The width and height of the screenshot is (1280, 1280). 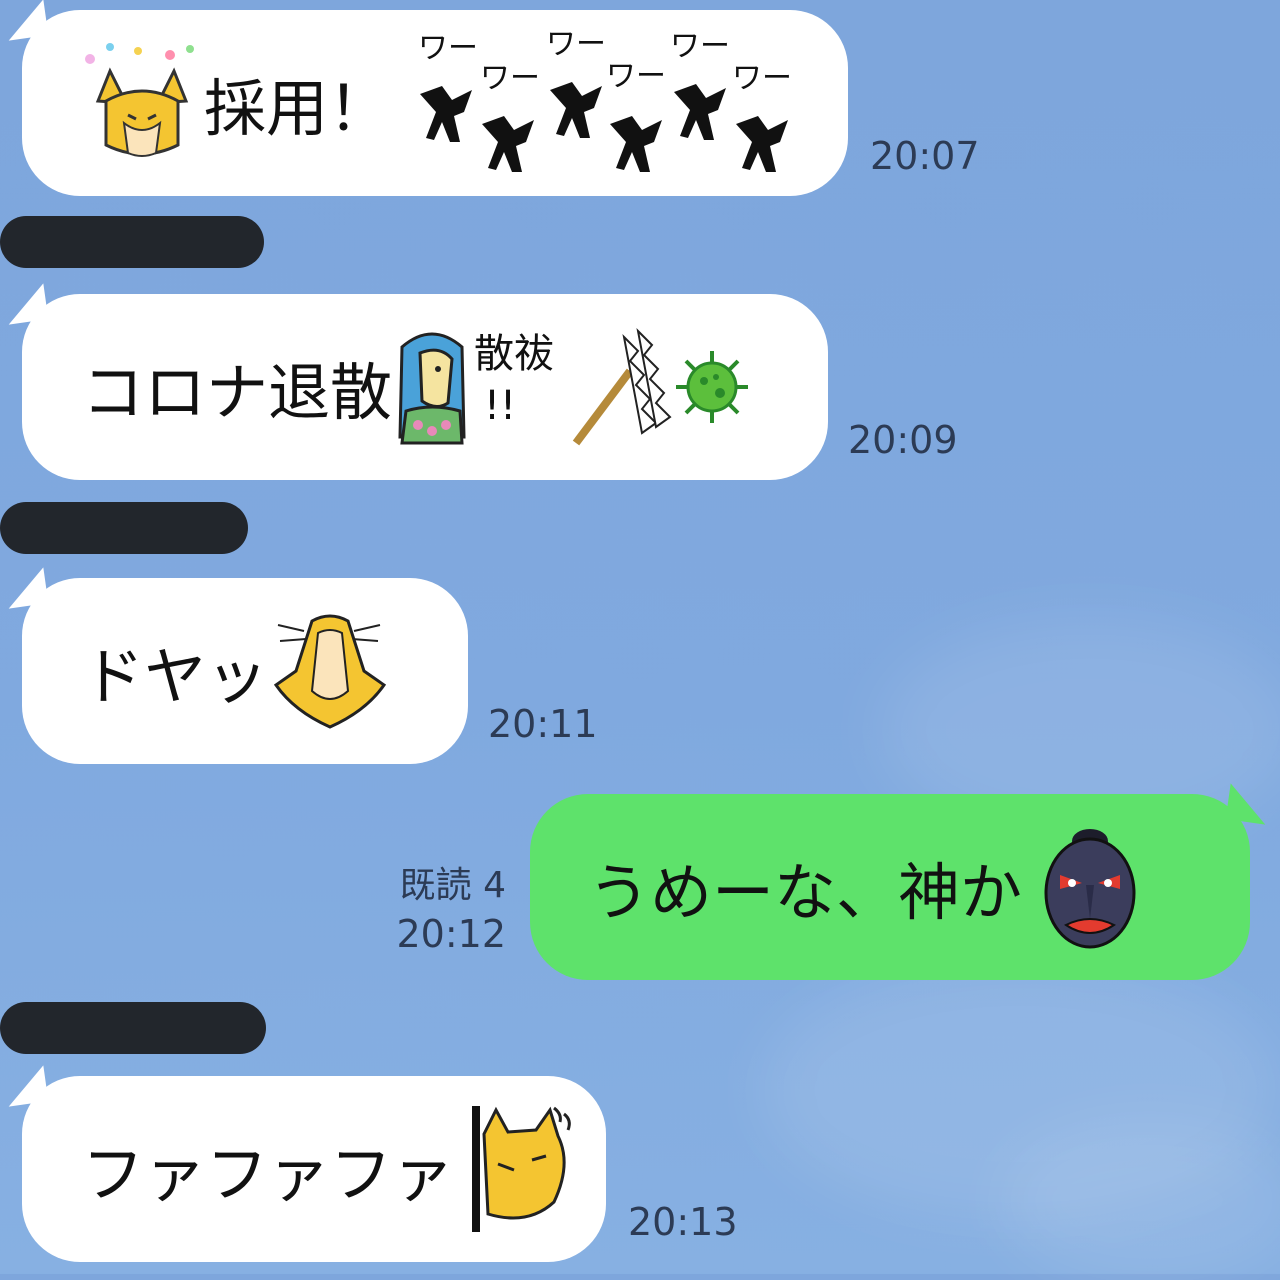 I want to click on tengu-mask-icon, so click(x=1090, y=889).